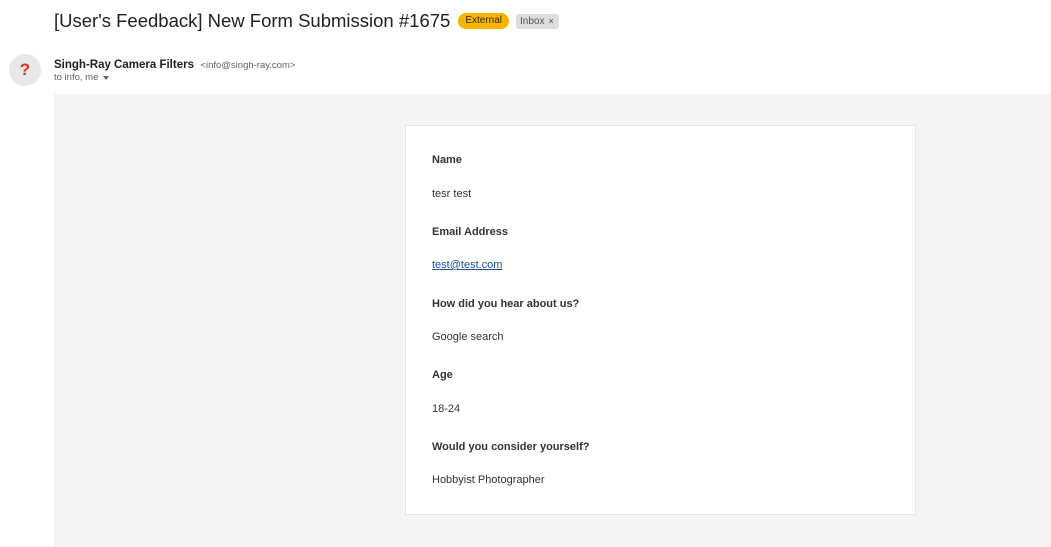  I want to click on sender-email: <info@singh-ray.com>, so click(248, 65).